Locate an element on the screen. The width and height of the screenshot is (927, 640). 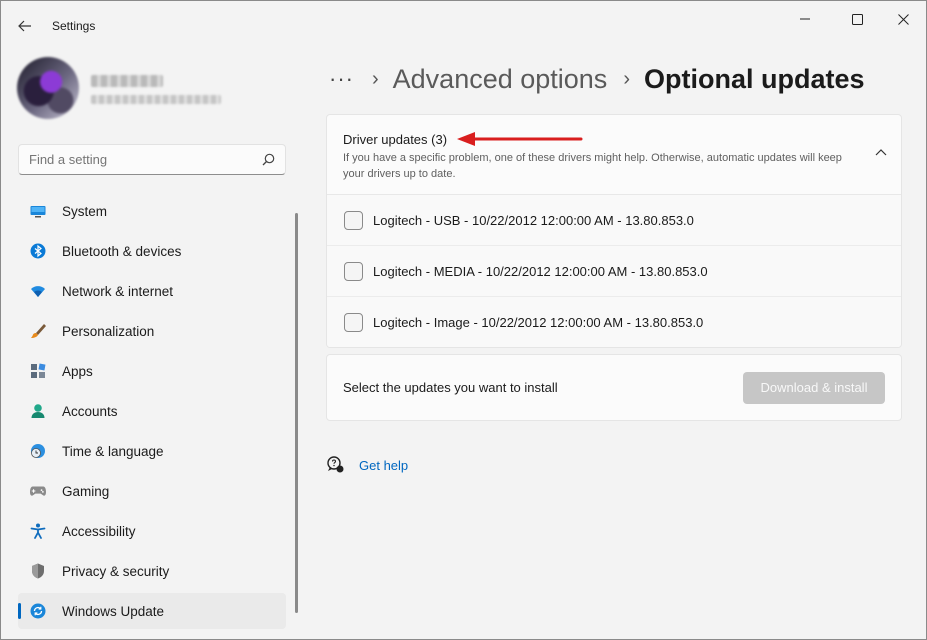
close-button is located at coordinates (903, 19).